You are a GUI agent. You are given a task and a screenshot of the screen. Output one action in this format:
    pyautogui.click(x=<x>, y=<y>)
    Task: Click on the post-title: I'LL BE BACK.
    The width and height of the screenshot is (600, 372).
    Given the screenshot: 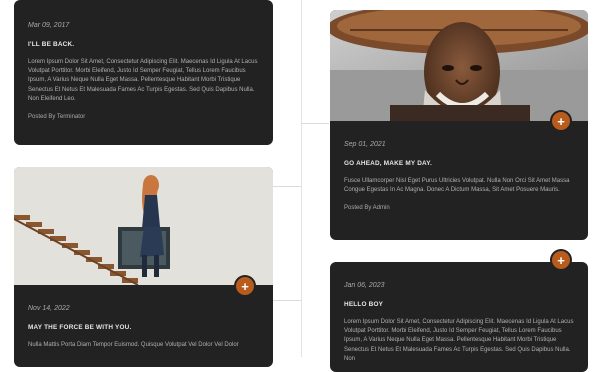 What is the action you would take?
    pyautogui.click(x=143, y=44)
    